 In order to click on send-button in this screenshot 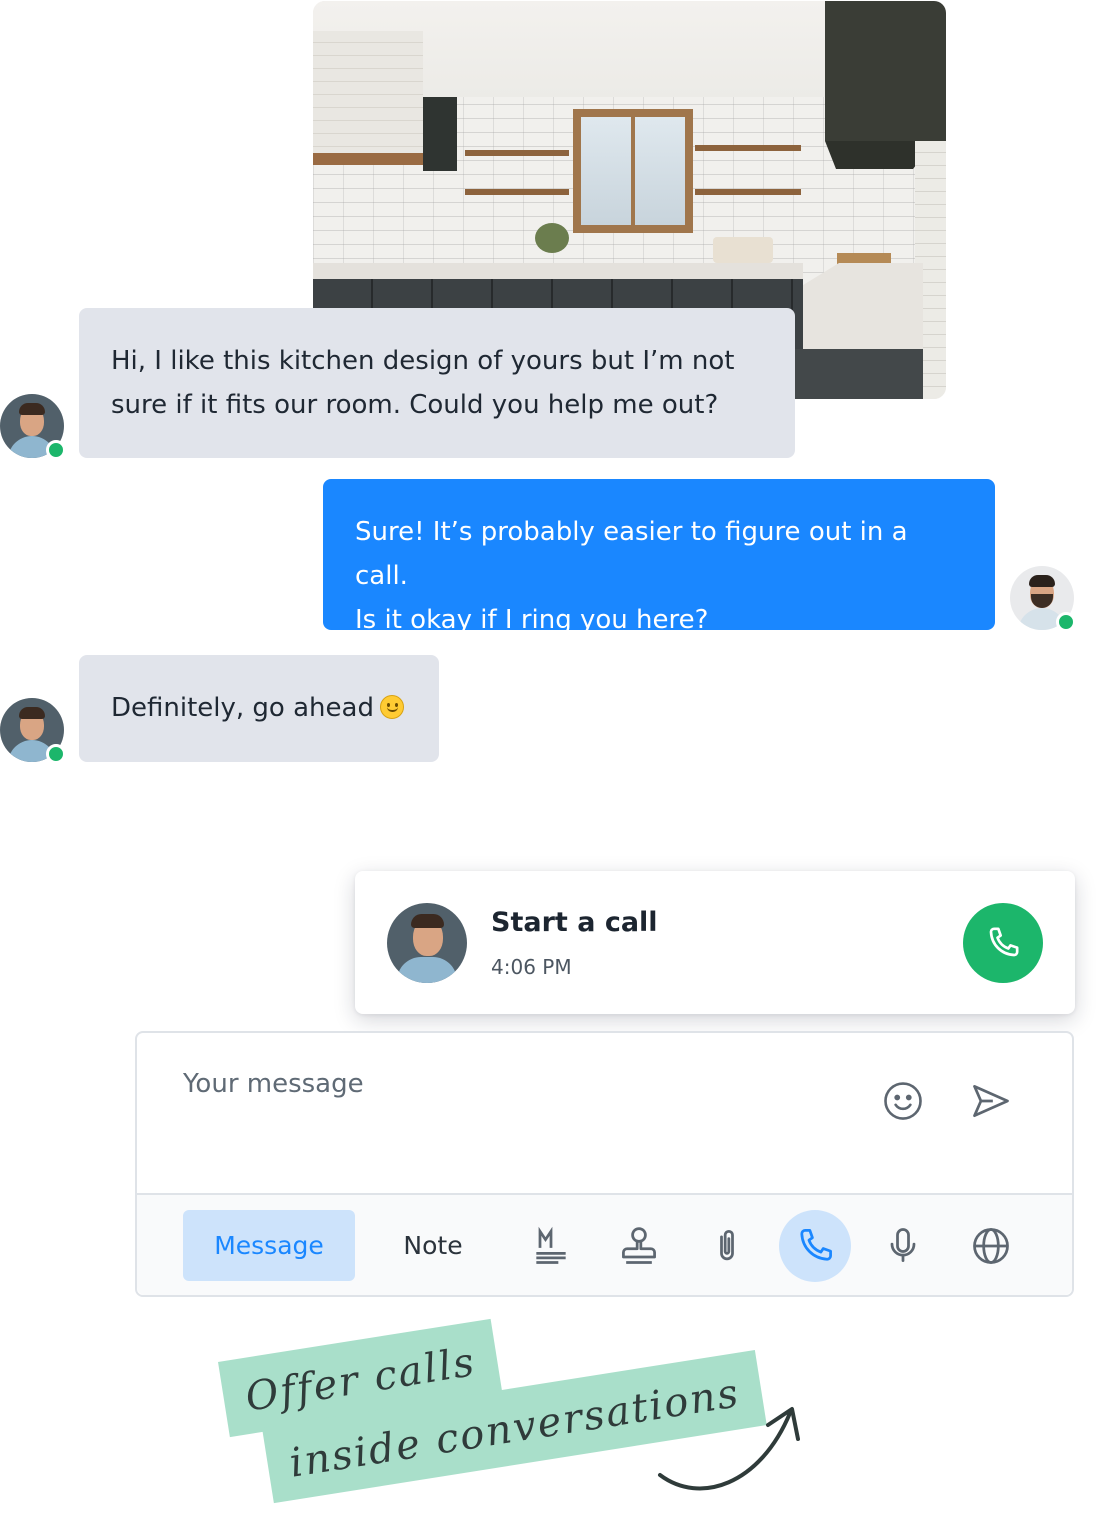, I will do `click(991, 1101)`.